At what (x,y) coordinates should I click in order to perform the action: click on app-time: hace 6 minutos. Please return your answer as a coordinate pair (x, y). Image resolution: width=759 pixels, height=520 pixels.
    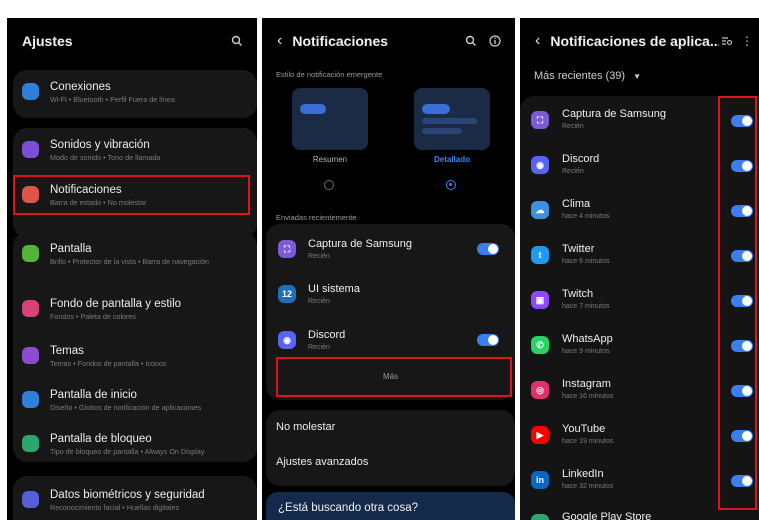
    Looking at the image, I should click on (586, 261).